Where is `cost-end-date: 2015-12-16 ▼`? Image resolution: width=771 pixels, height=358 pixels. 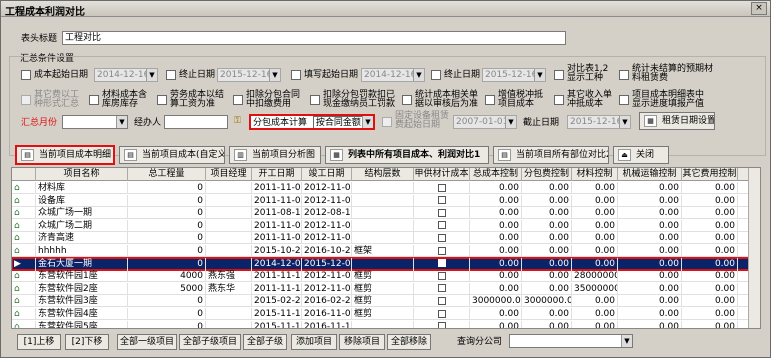 cost-end-date: 2015-12-16 ▼ is located at coordinates (249, 75).